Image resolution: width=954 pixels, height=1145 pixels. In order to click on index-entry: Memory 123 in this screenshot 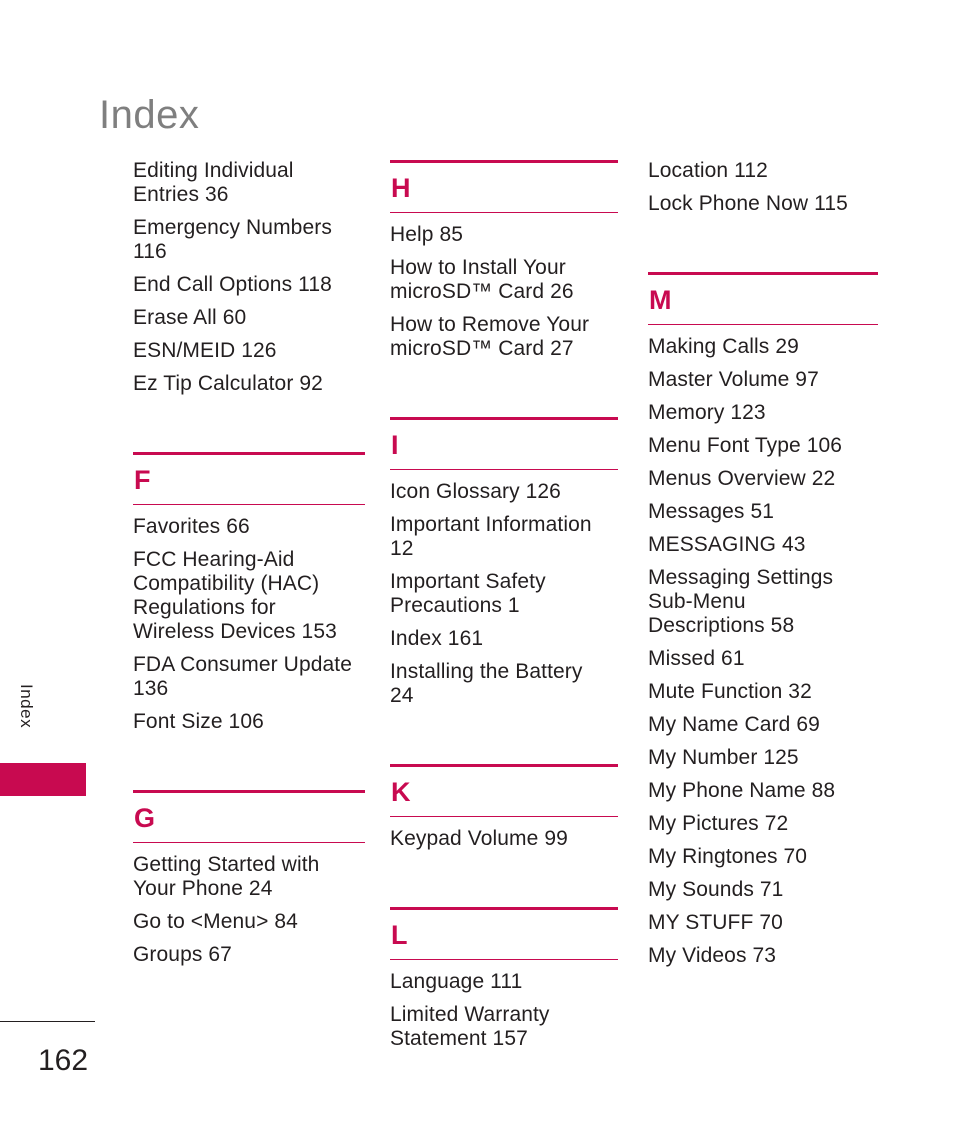, I will do `click(763, 412)`.